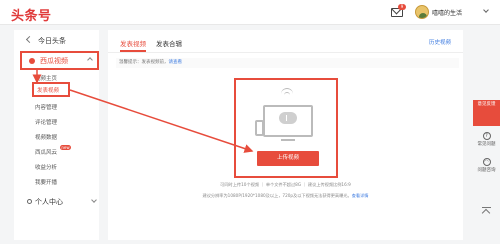 The width and height of the screenshot is (500, 244). I want to click on mail-badge: 9, so click(402, 7).